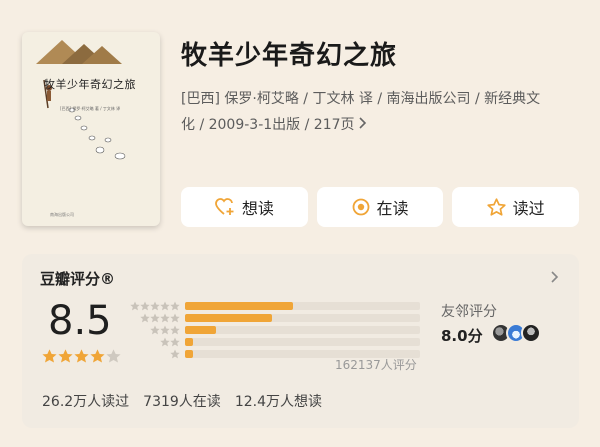 The width and height of the screenshot is (600, 447). I want to click on book-meta-line1: [巴西] 保罗·柯艾略 / 丁文林 译 / 南海出版公司 / 新经典文, so click(361, 99).